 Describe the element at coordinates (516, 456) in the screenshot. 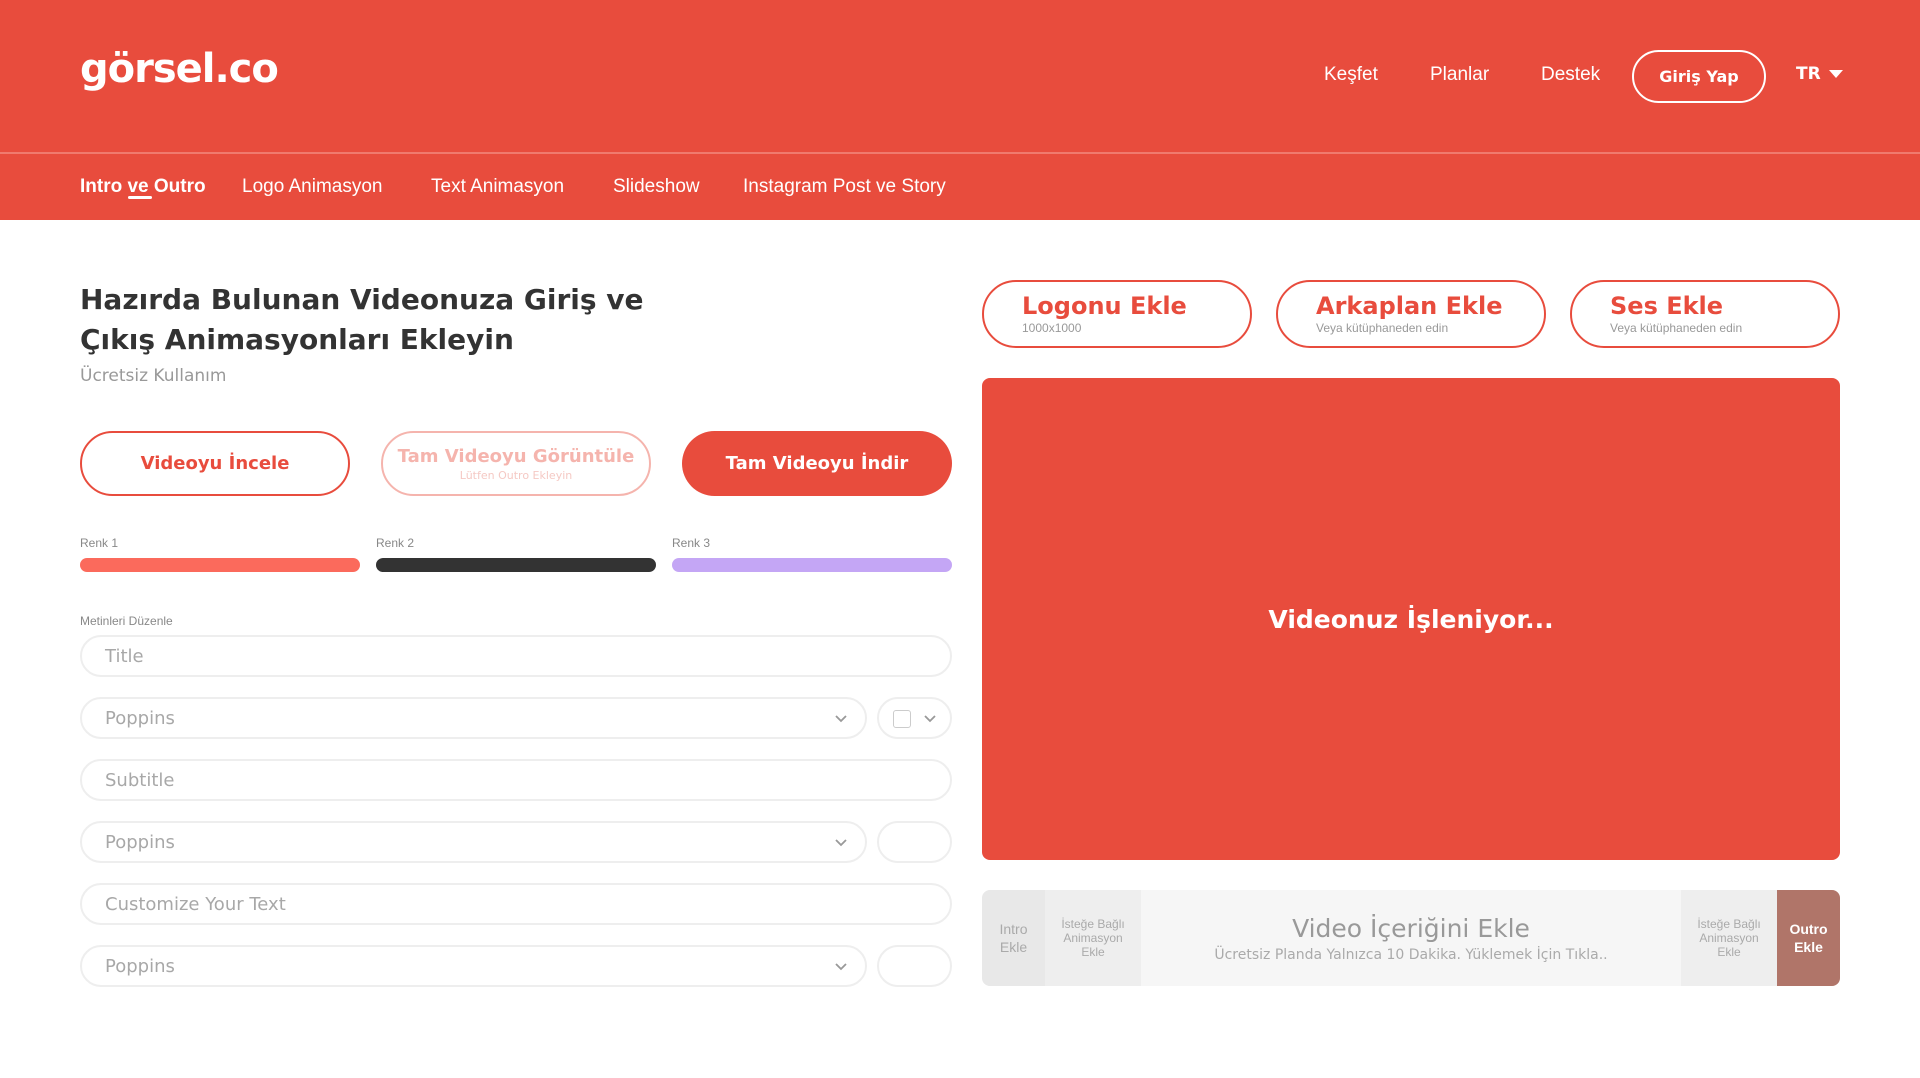

I see `view-full-video-label: Tam Videoyu Görüntüle` at that location.